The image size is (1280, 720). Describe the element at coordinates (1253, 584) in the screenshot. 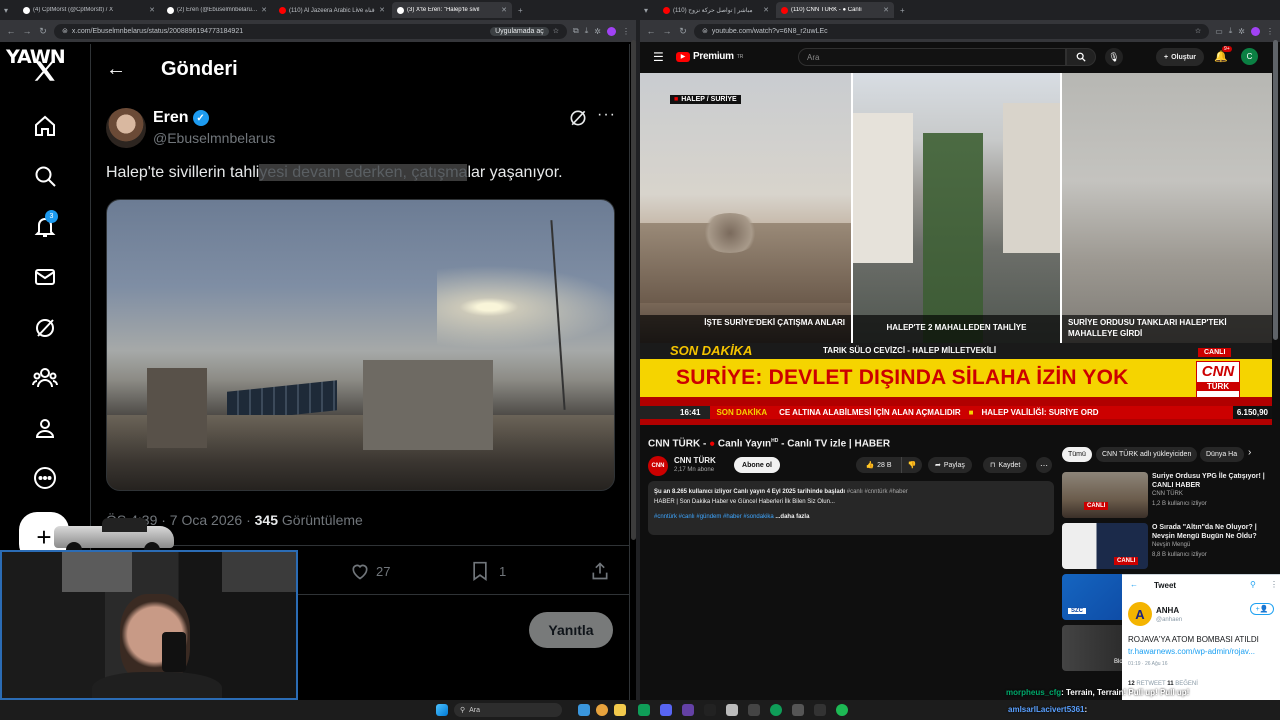

I see `search-icon: ⚲` at that location.